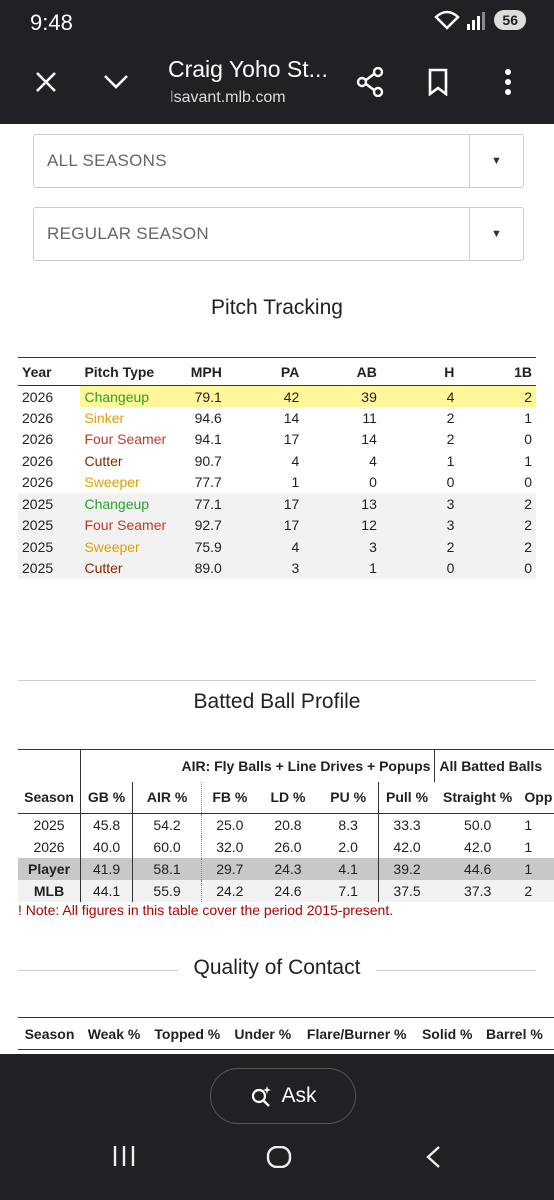 The height and width of the screenshot is (1200, 554). I want to click on table-row: 2025 Changeup 77.1 17 13 3 2, so click(277, 504).